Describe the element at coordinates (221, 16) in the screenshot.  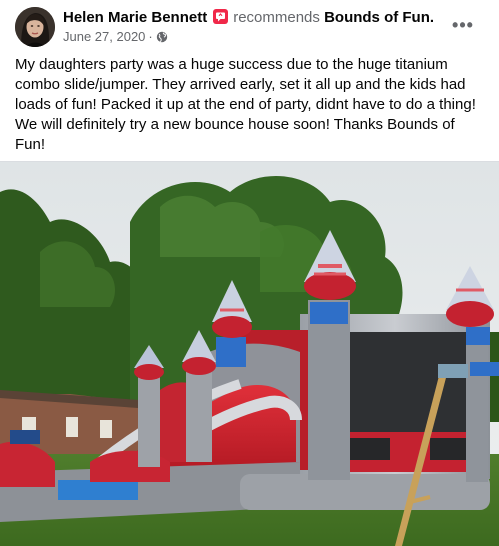
I see `recommend-icon` at that location.